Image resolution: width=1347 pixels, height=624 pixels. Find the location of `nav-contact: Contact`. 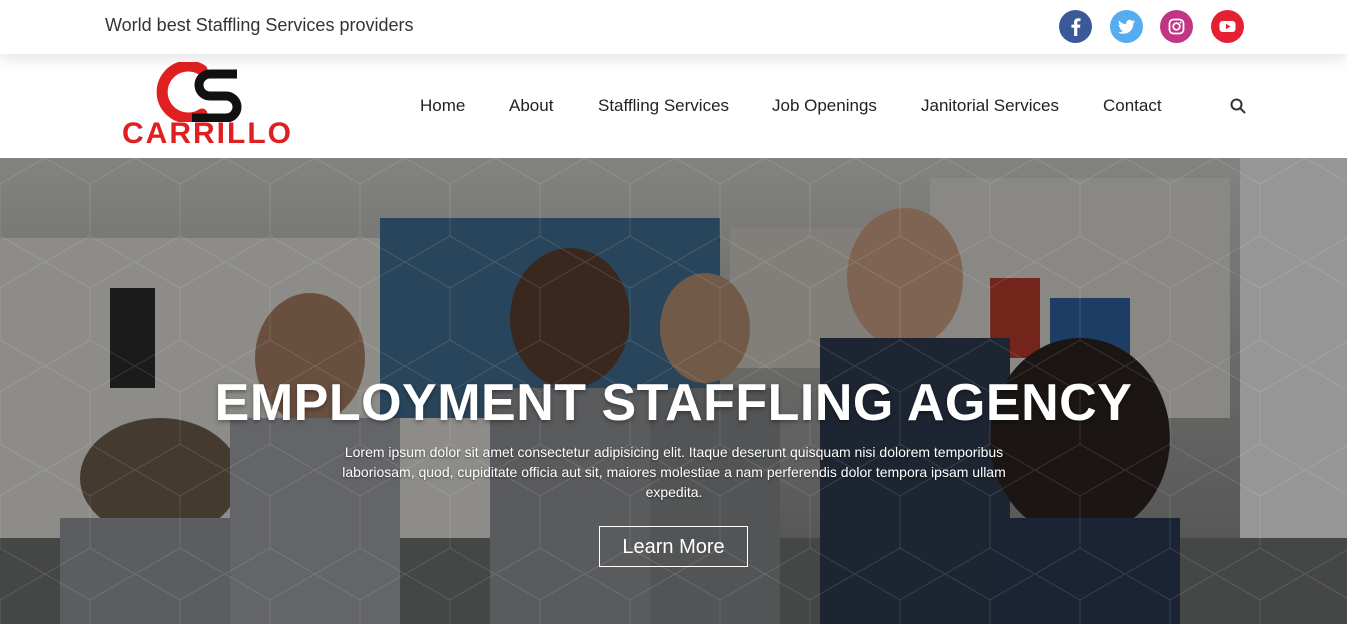

nav-contact: Contact is located at coordinates (1132, 106).